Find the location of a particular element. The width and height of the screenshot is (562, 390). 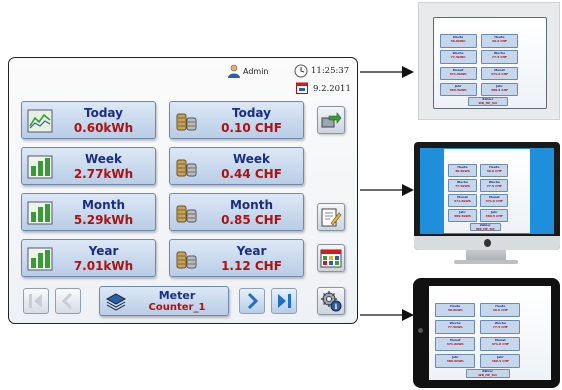

tile-value: 5.29kWh is located at coordinates (103, 220).